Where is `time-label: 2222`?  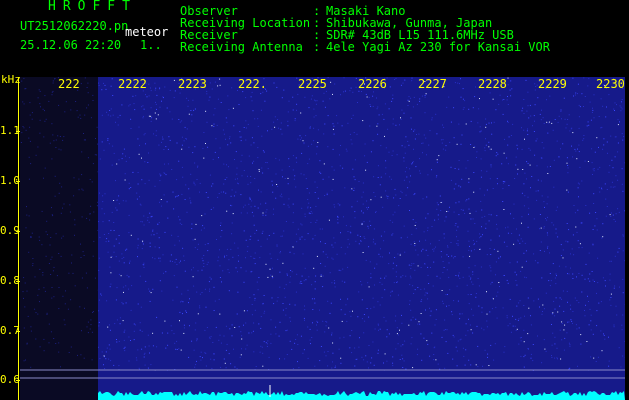 time-label: 2222 is located at coordinates (132, 84).